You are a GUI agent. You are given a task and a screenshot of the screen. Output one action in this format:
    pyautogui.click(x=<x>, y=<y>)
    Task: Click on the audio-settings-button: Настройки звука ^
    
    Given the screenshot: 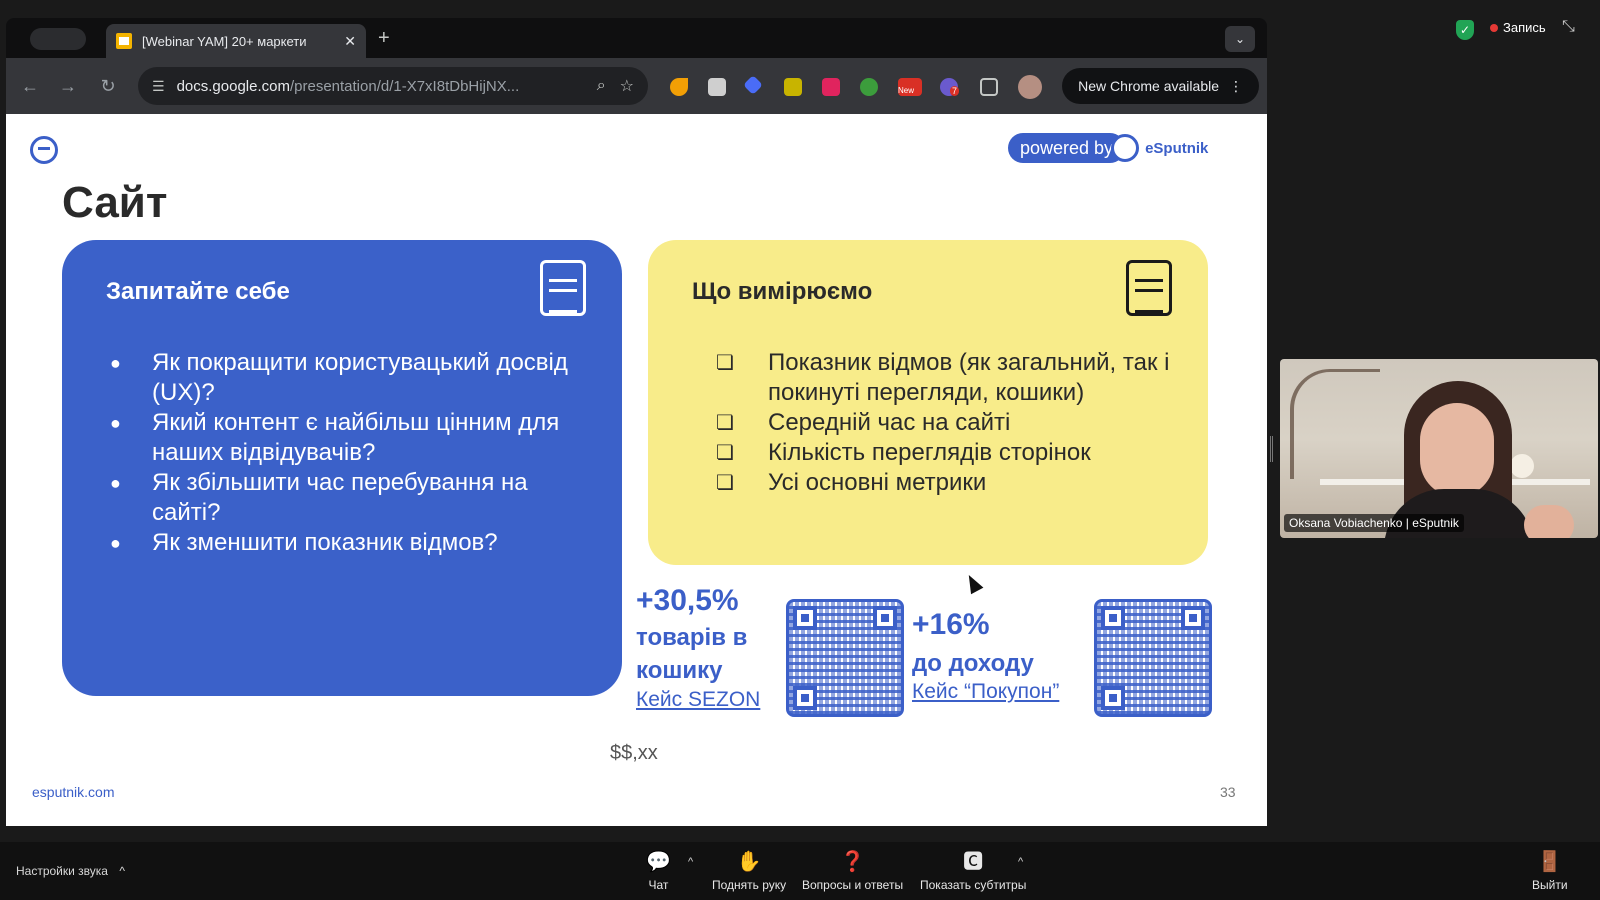 What is the action you would take?
    pyautogui.click(x=70, y=871)
    